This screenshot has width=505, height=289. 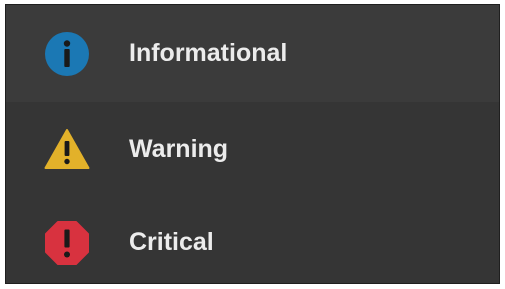 What do you see at coordinates (67, 149) in the screenshot?
I see `warning-icon` at bounding box center [67, 149].